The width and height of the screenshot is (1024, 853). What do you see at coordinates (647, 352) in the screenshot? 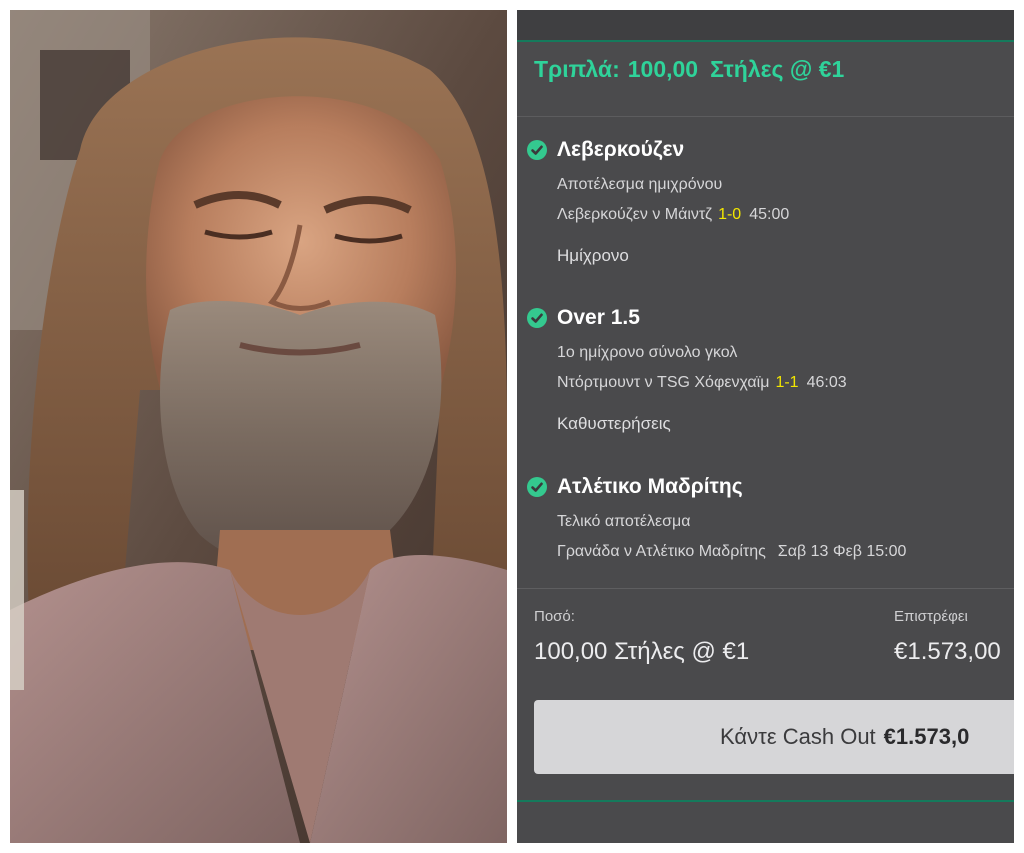
I see `selection-market: 1ο ημίχρονο σύνολο γκολ` at bounding box center [647, 352].